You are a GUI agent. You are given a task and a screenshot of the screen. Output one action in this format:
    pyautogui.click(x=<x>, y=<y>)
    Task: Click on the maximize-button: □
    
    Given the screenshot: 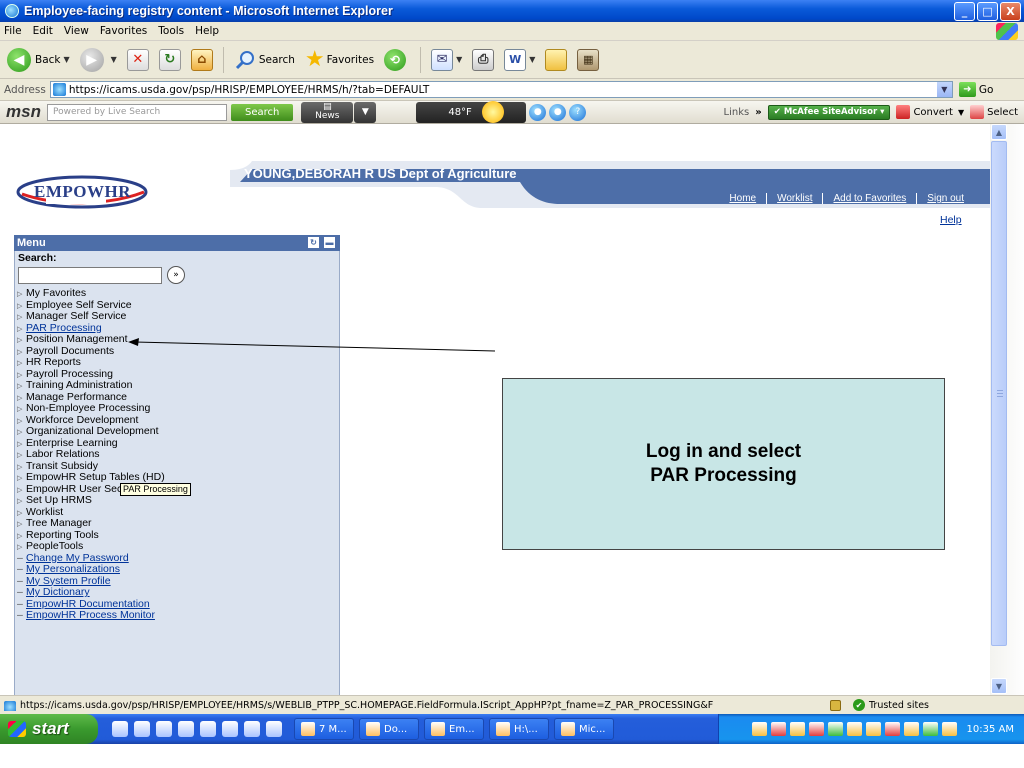 What is the action you would take?
    pyautogui.click(x=987, y=11)
    